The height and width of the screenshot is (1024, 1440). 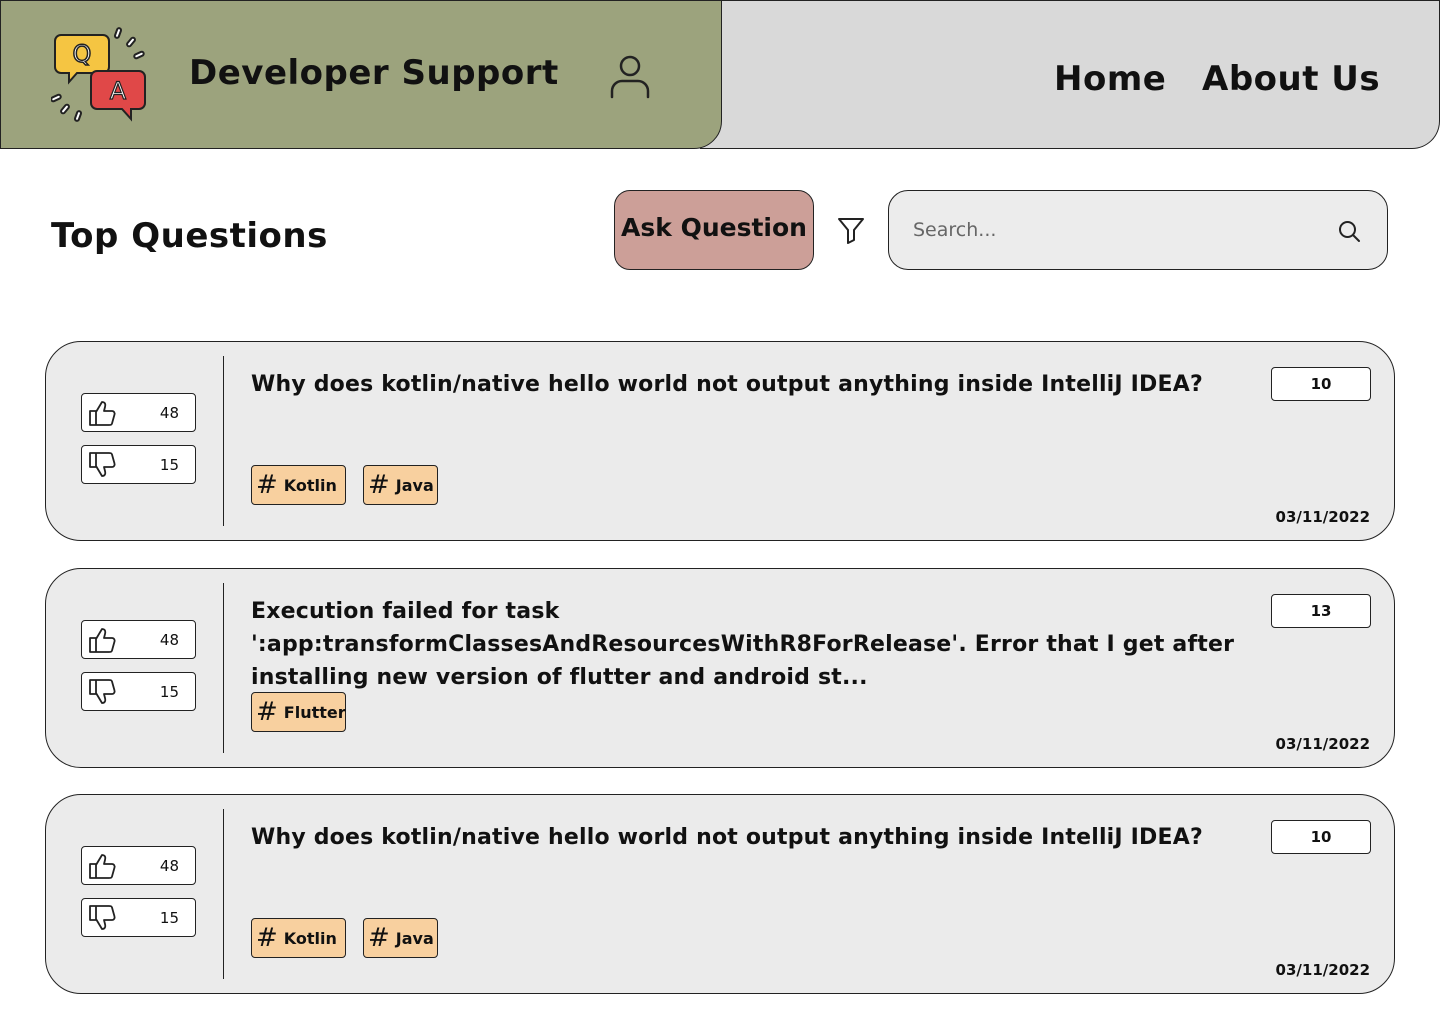 I want to click on header-nav-panel: Home About Us, so click(x=1070, y=74).